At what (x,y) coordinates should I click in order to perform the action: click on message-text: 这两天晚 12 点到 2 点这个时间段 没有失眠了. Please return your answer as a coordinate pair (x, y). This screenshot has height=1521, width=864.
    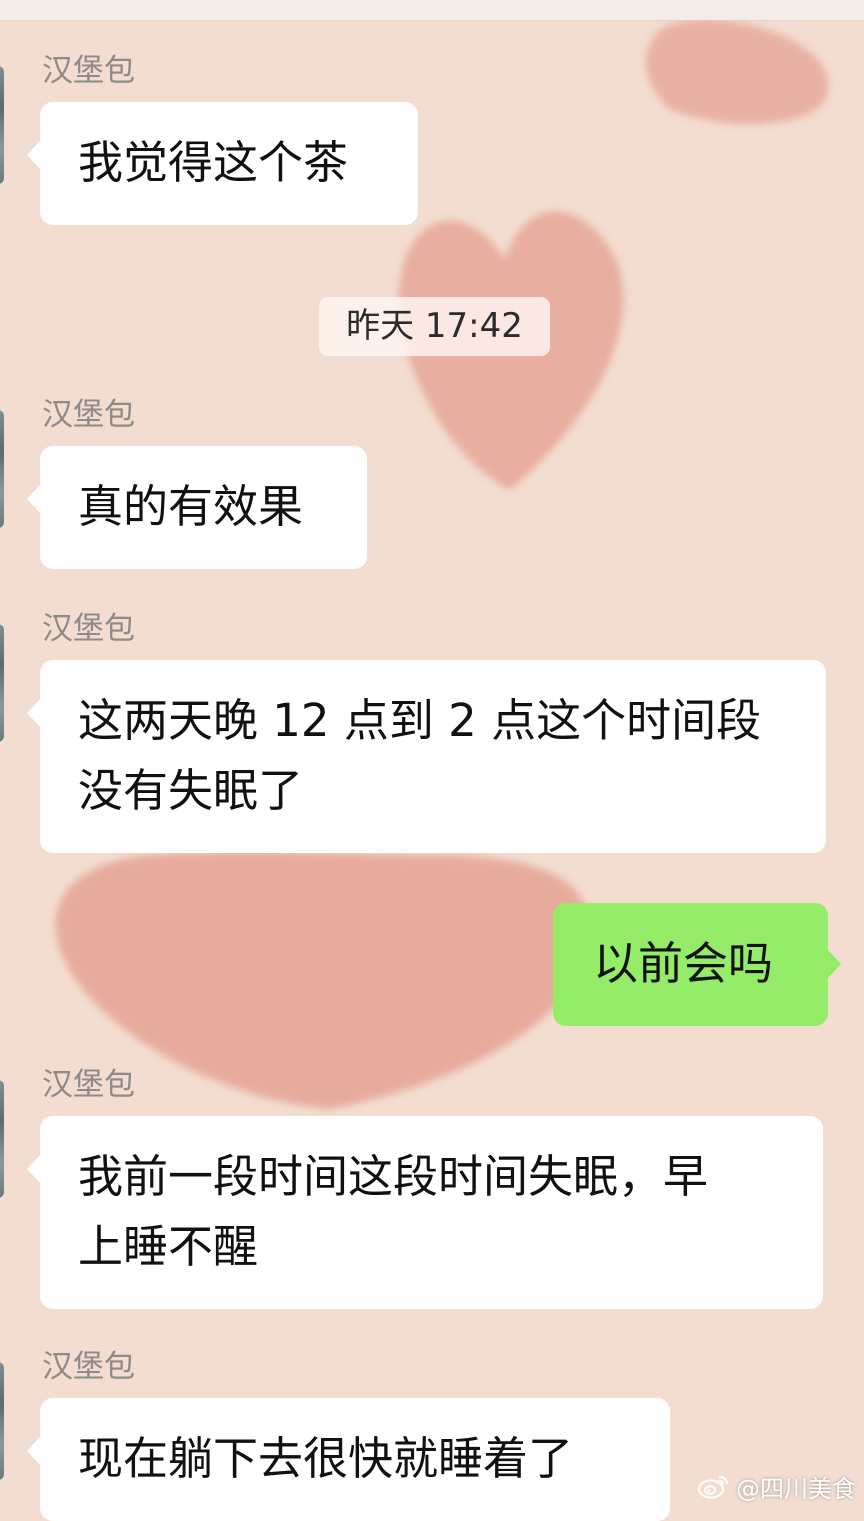
    Looking at the image, I should click on (420, 755).